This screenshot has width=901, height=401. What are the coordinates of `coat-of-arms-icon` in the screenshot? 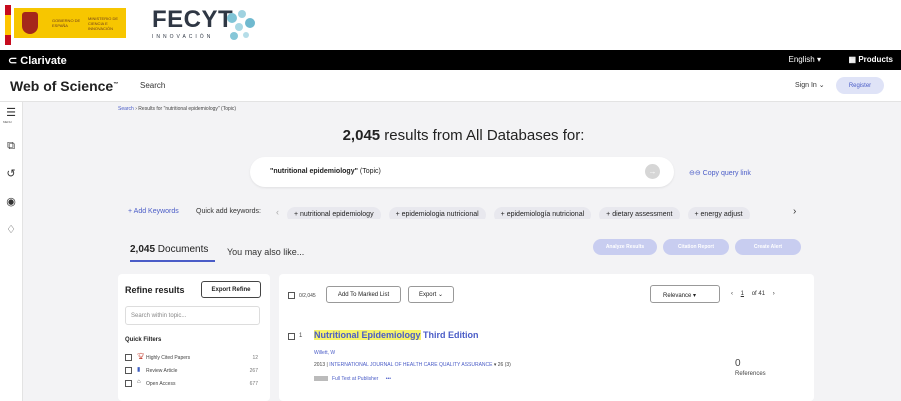 It's located at (30, 23).